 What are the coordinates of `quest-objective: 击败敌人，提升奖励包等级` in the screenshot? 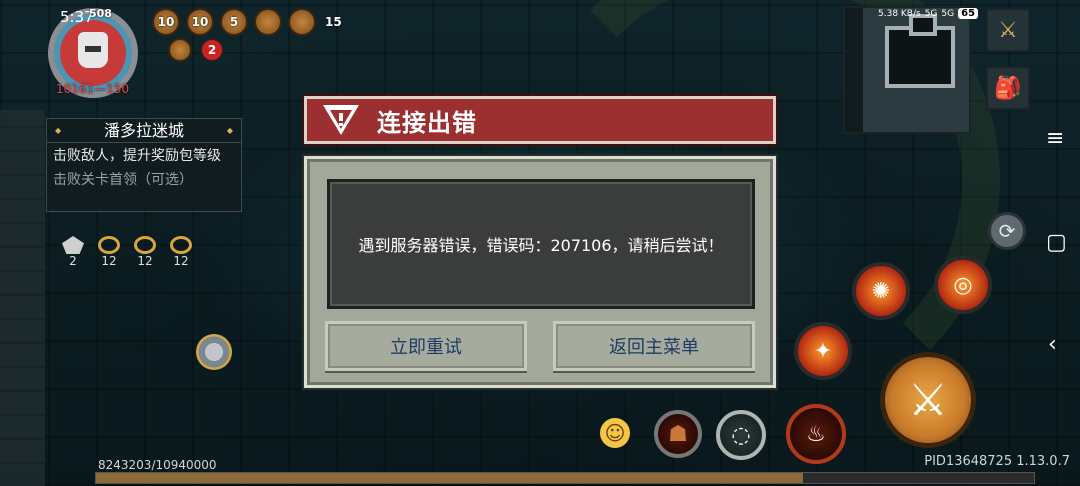 It's located at (137, 156).